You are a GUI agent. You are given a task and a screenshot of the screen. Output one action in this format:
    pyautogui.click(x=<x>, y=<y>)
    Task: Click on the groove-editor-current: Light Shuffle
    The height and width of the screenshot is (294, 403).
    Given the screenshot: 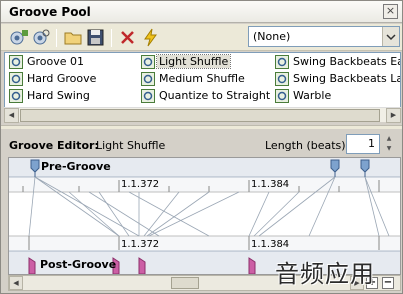 What is the action you would take?
    pyautogui.click(x=131, y=145)
    